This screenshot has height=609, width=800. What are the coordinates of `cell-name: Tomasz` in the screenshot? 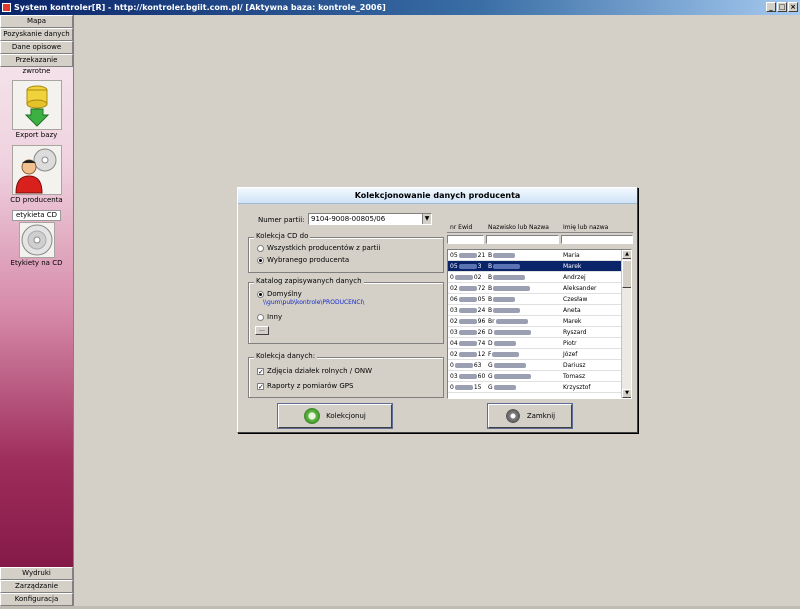 It's located at (574, 376).